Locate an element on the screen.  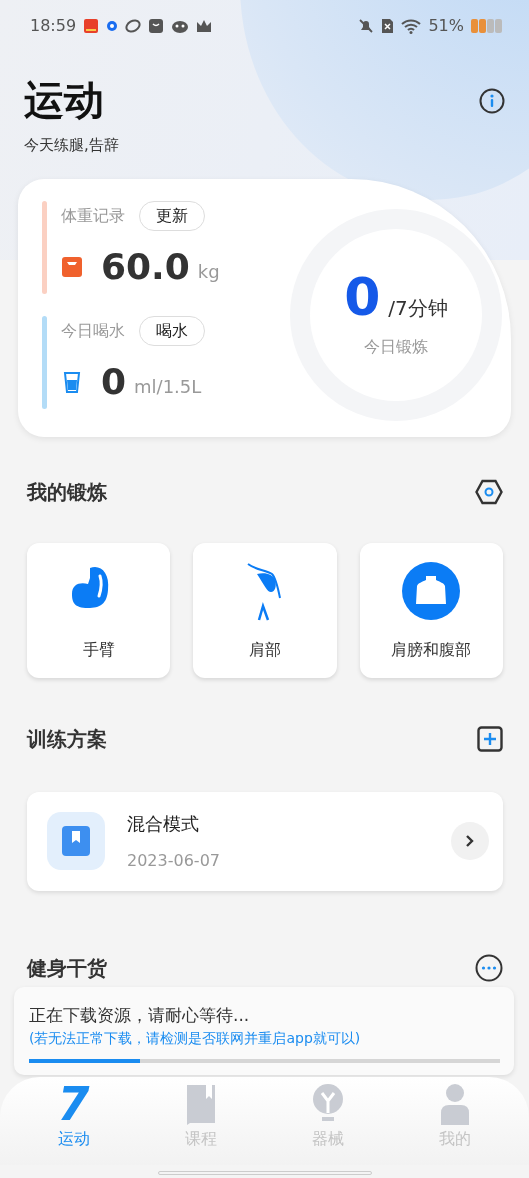
exercise-minutes: 0 is located at coordinates (362, 296).